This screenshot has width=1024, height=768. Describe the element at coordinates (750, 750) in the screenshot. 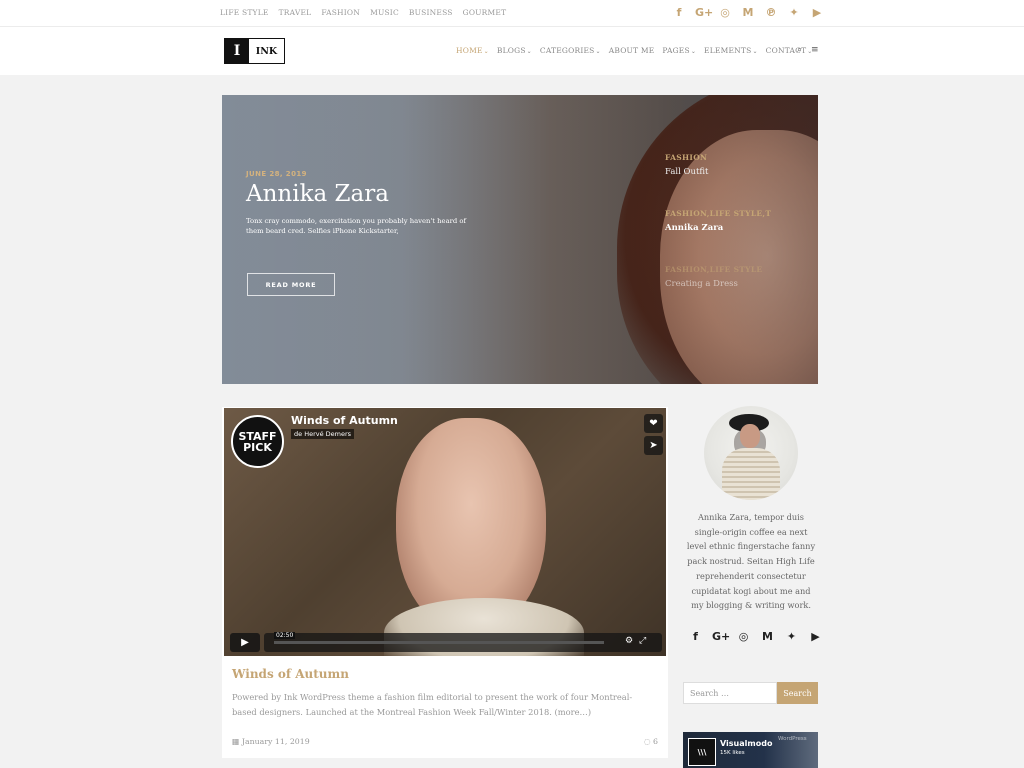

I see `facebook-page-widget: \\\ Visualmodo 15K likes WordPress` at that location.